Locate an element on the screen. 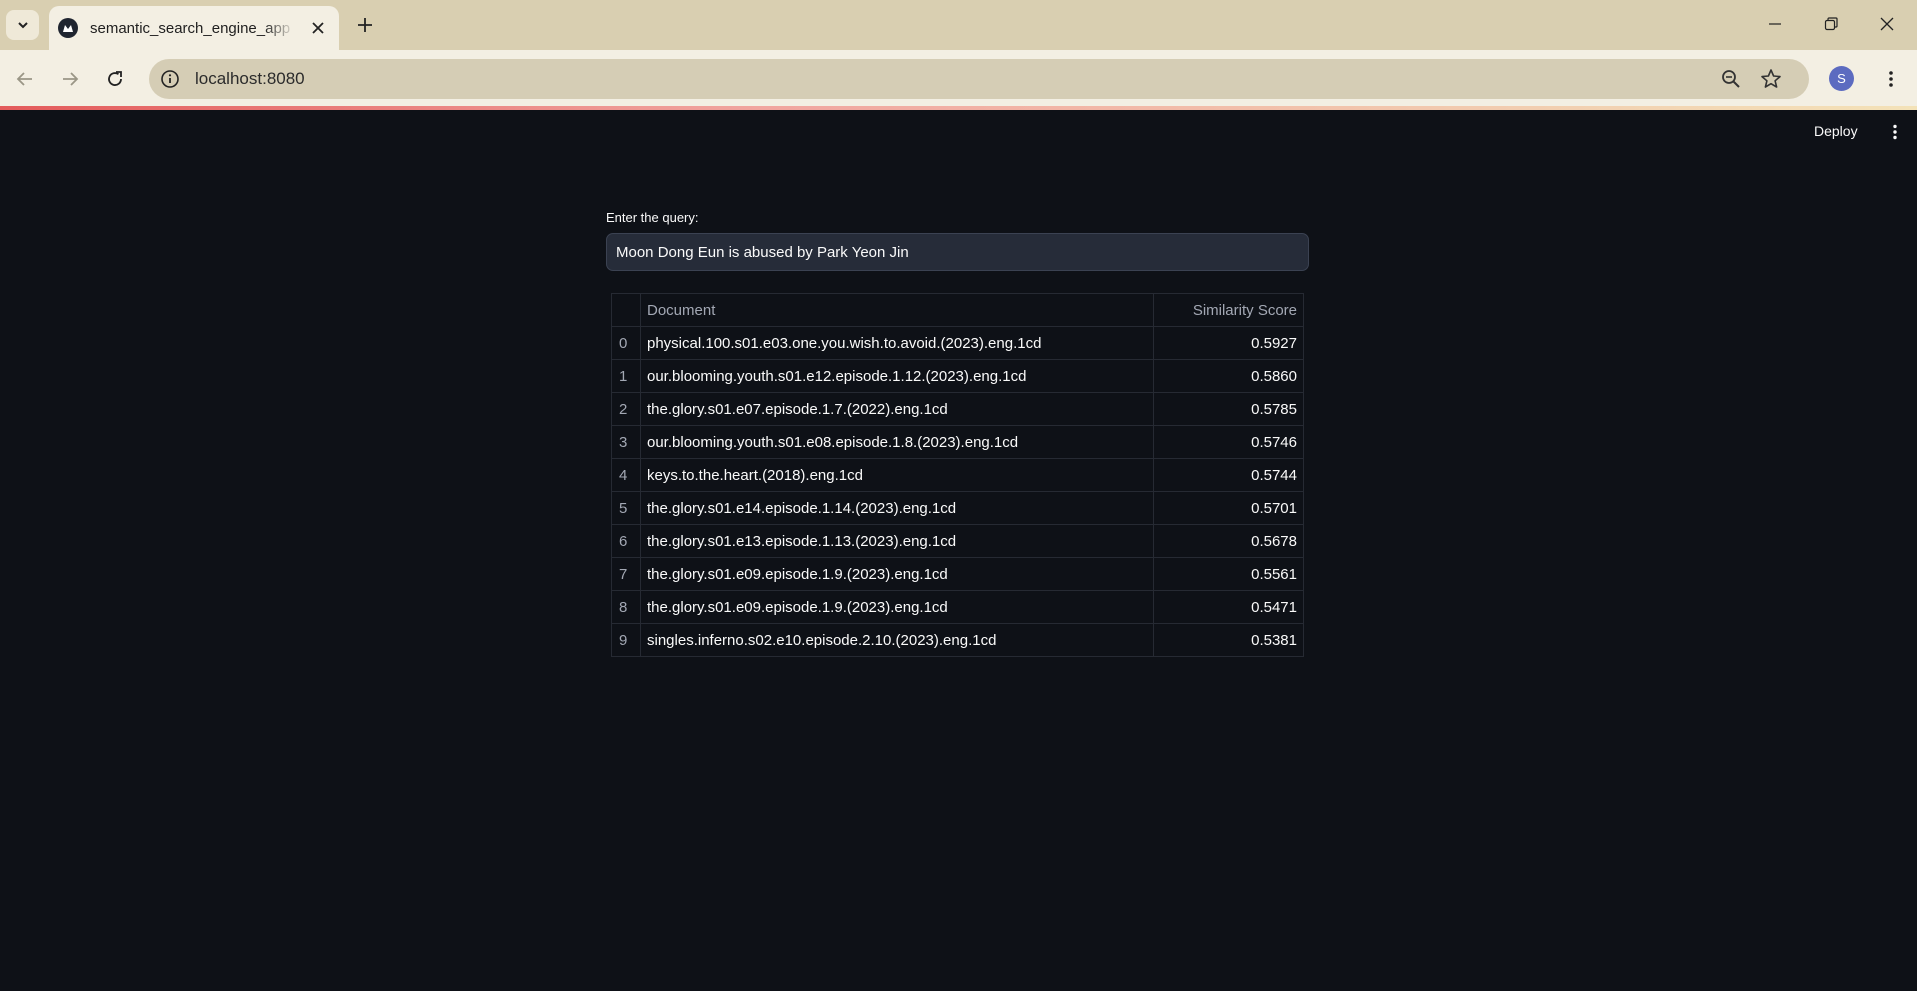 This screenshot has width=1917, height=991. reload-icon is located at coordinates (115, 78).